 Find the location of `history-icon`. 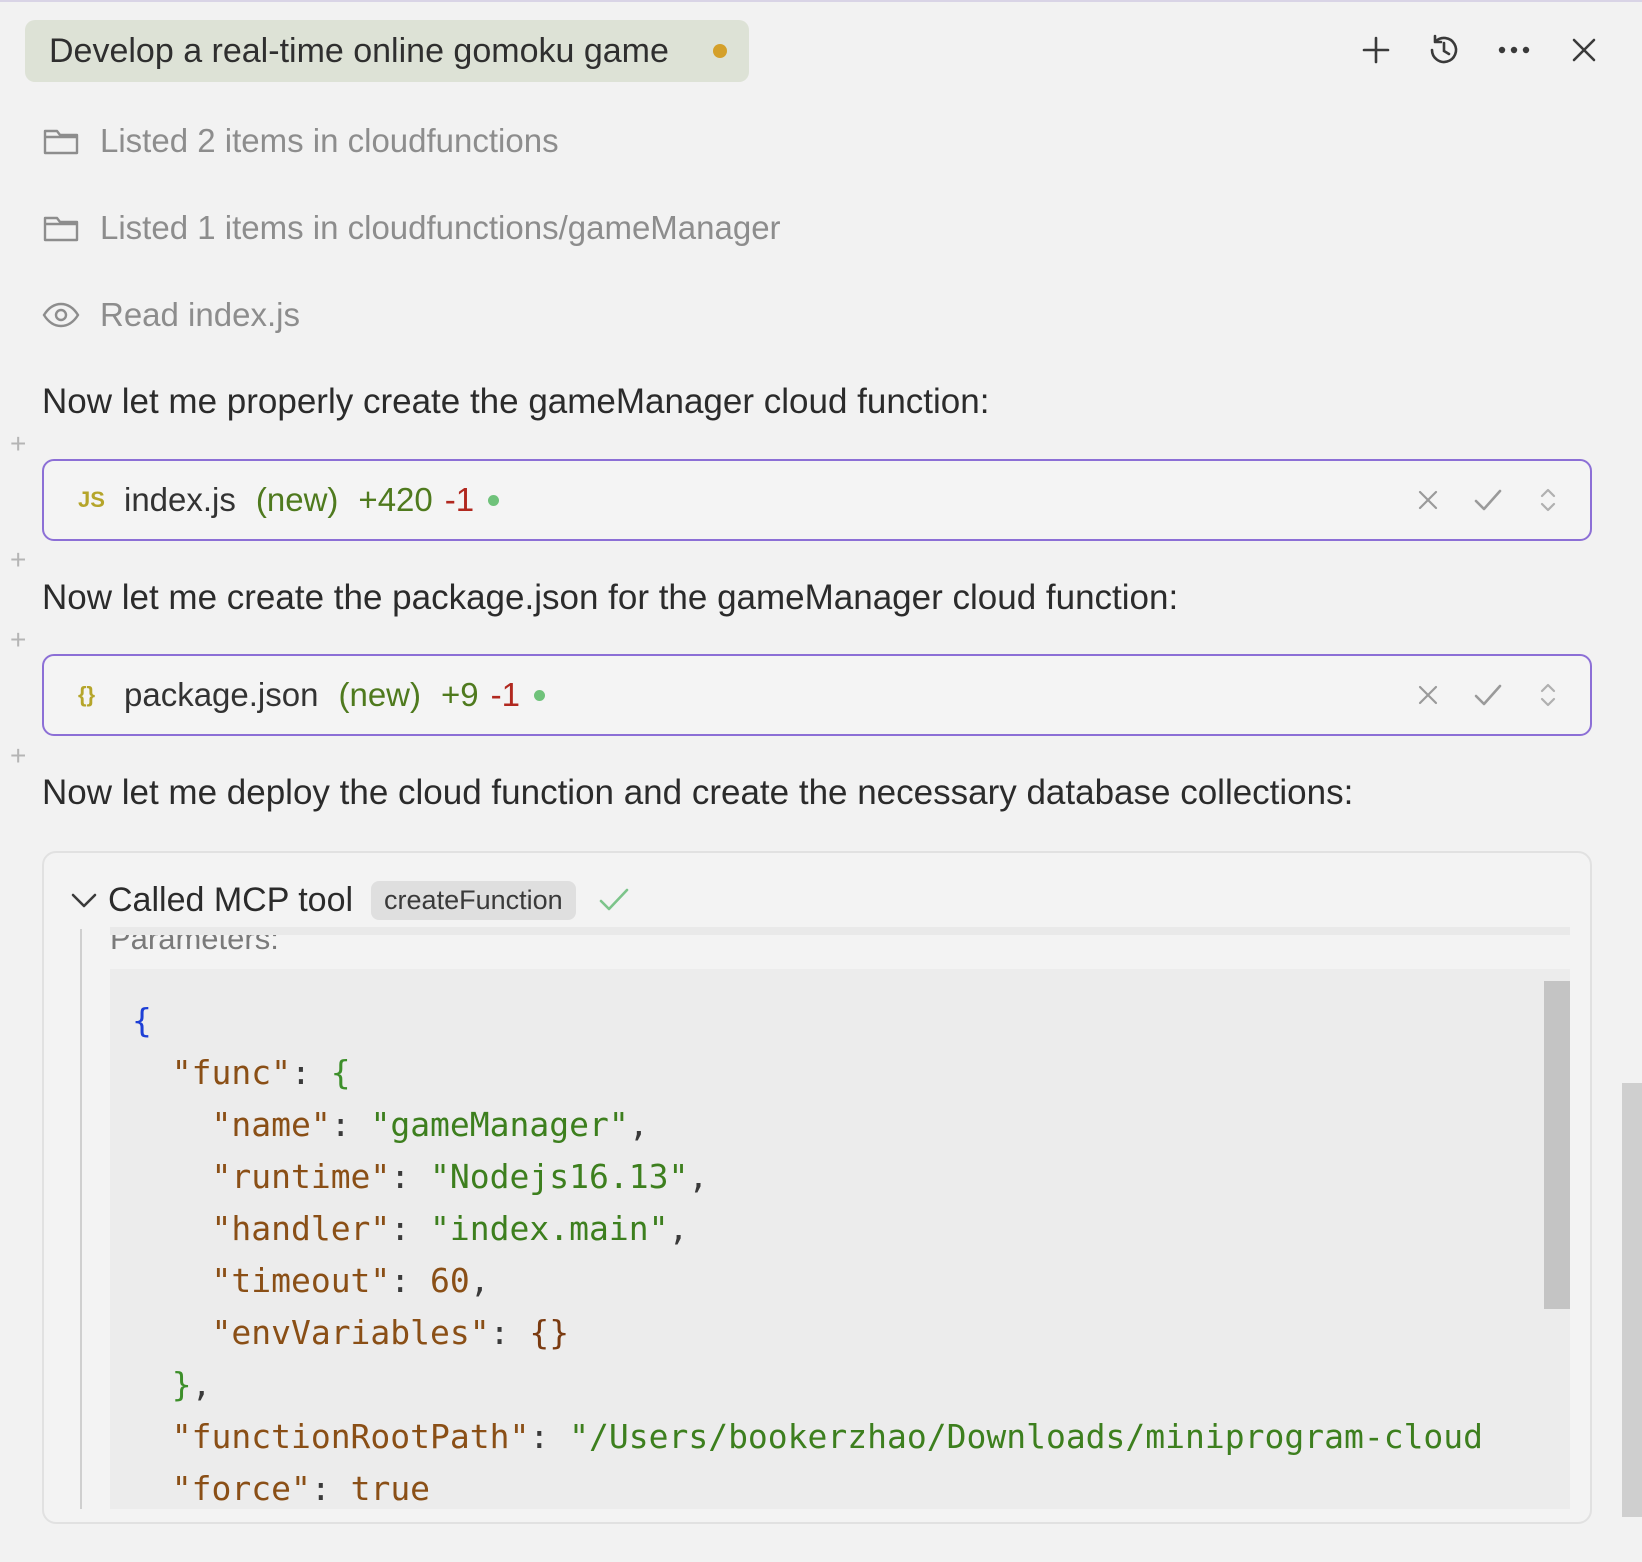

history-icon is located at coordinates (1444, 49).